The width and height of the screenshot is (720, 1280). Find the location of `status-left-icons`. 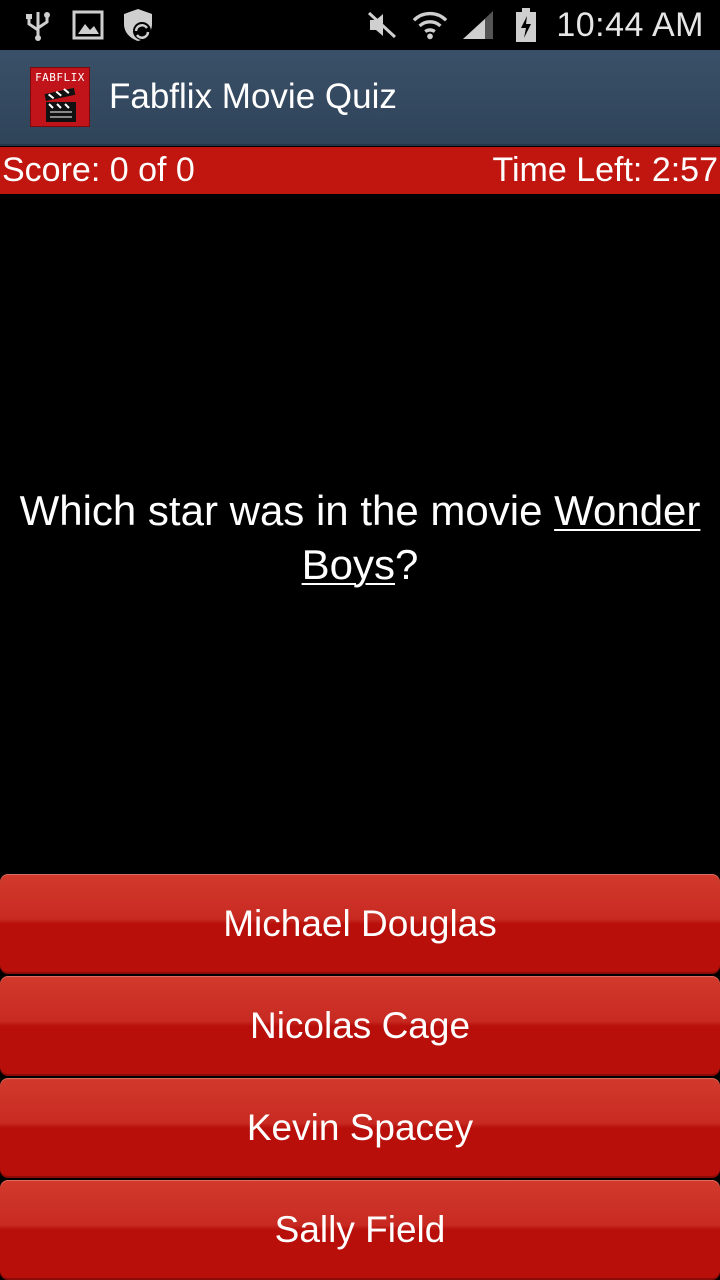

status-left-icons is located at coordinates (78, 25).